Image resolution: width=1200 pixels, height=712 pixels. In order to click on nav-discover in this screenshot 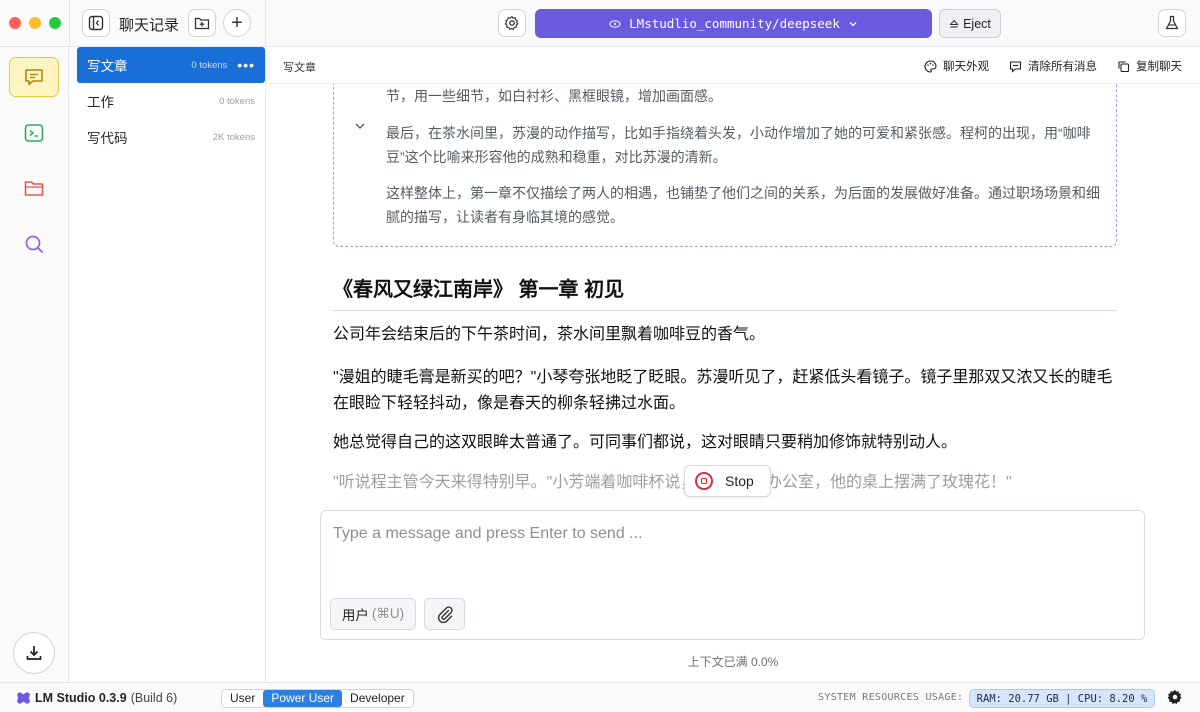, I will do `click(34, 244)`.